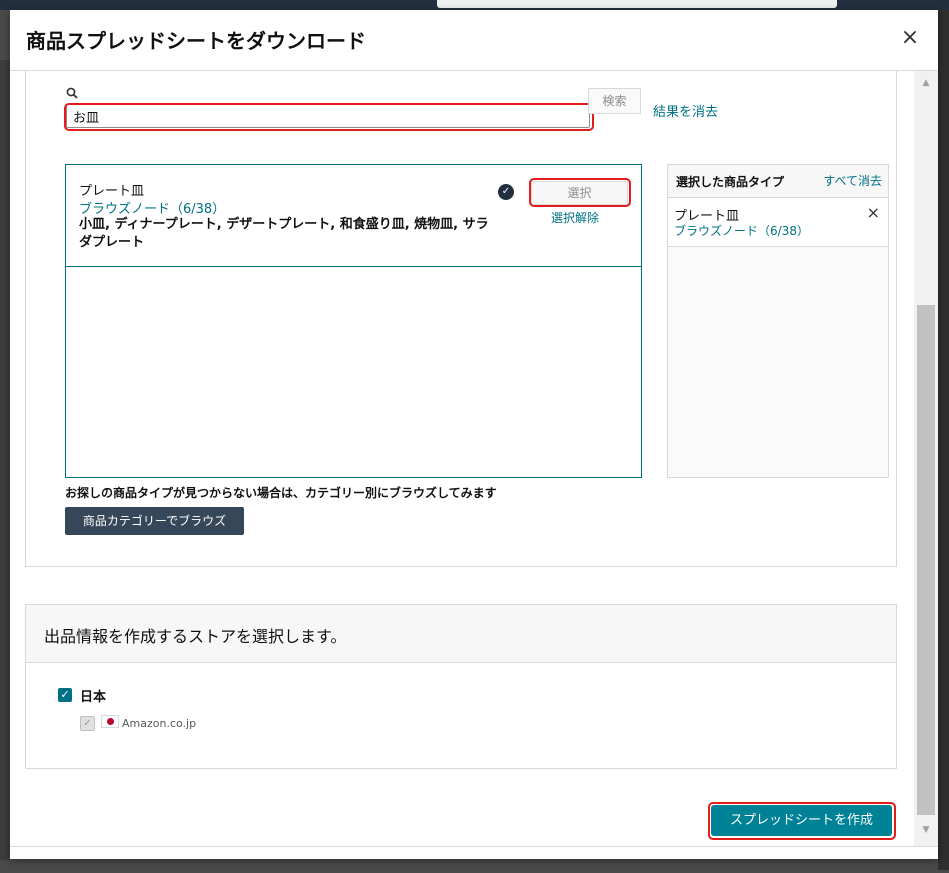 This screenshot has height=873, width=949. Describe the element at coordinates (72, 95) in the screenshot. I see `search-icon` at that location.